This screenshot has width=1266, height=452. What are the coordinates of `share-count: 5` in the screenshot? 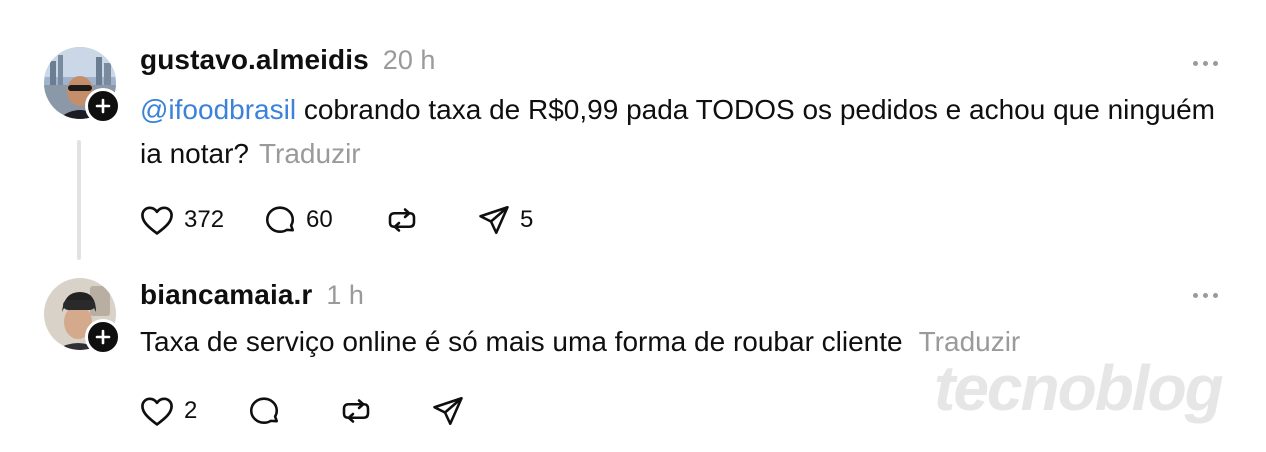 It's located at (527, 219).